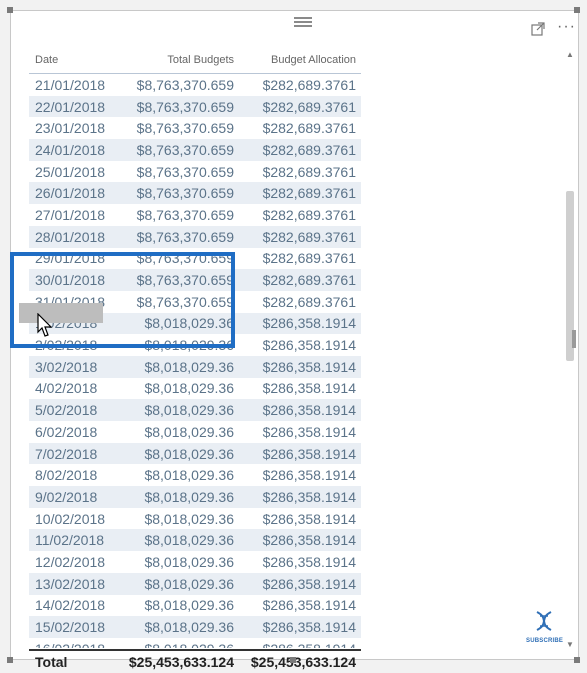  I want to click on date-cell: 28/01/2018, so click(73, 237).